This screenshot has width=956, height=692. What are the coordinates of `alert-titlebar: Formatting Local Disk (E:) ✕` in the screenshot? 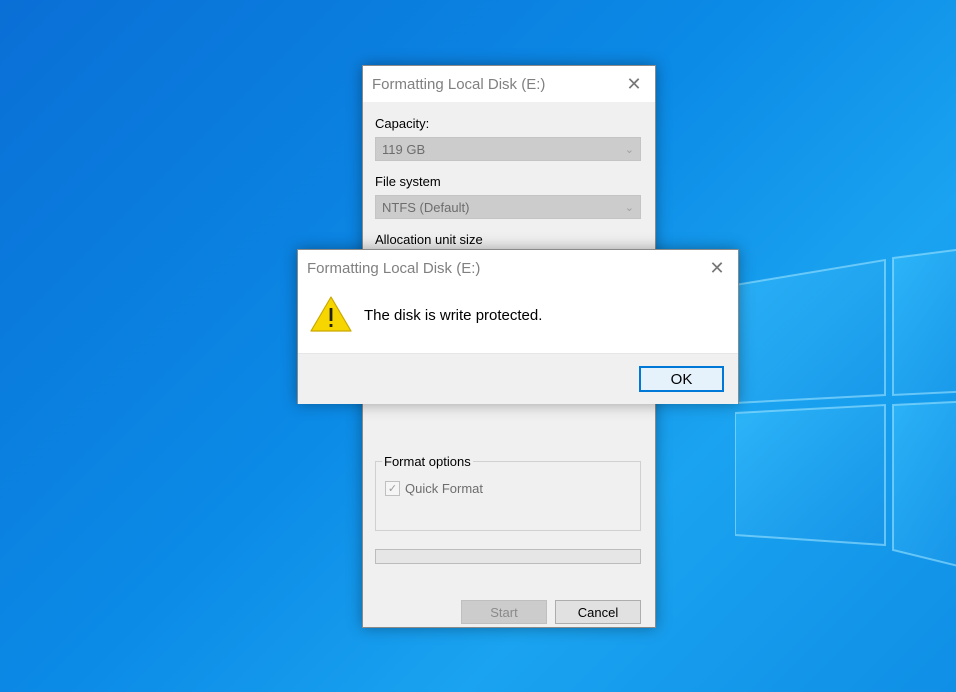 It's located at (518, 268).